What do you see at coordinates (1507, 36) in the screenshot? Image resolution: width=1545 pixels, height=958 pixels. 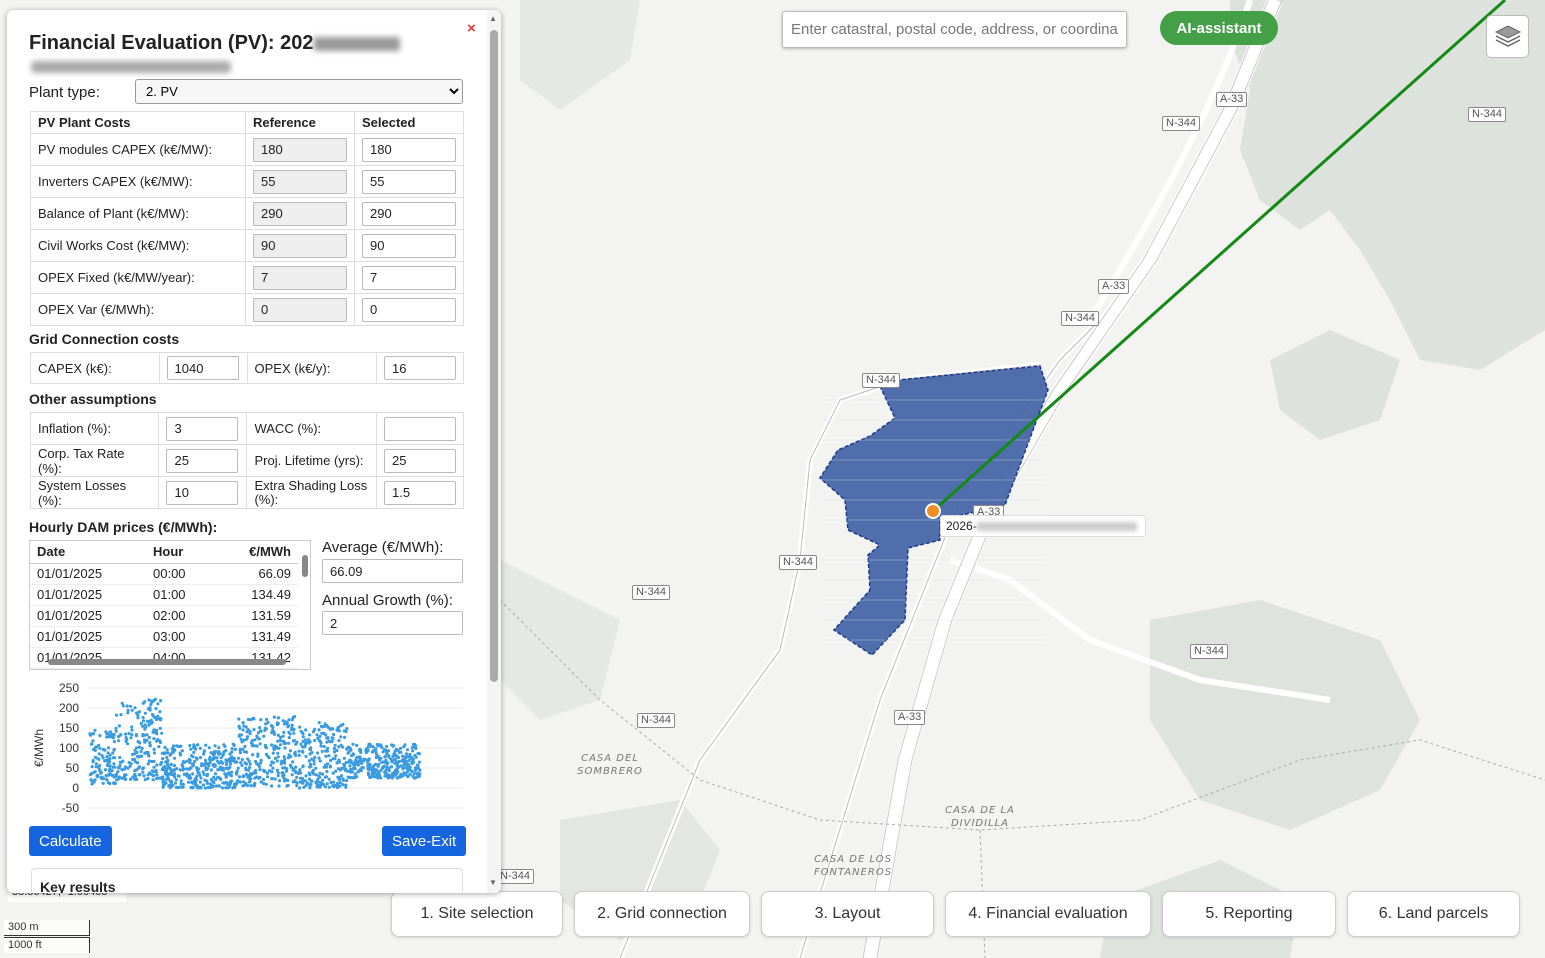 I see `layers-button` at bounding box center [1507, 36].